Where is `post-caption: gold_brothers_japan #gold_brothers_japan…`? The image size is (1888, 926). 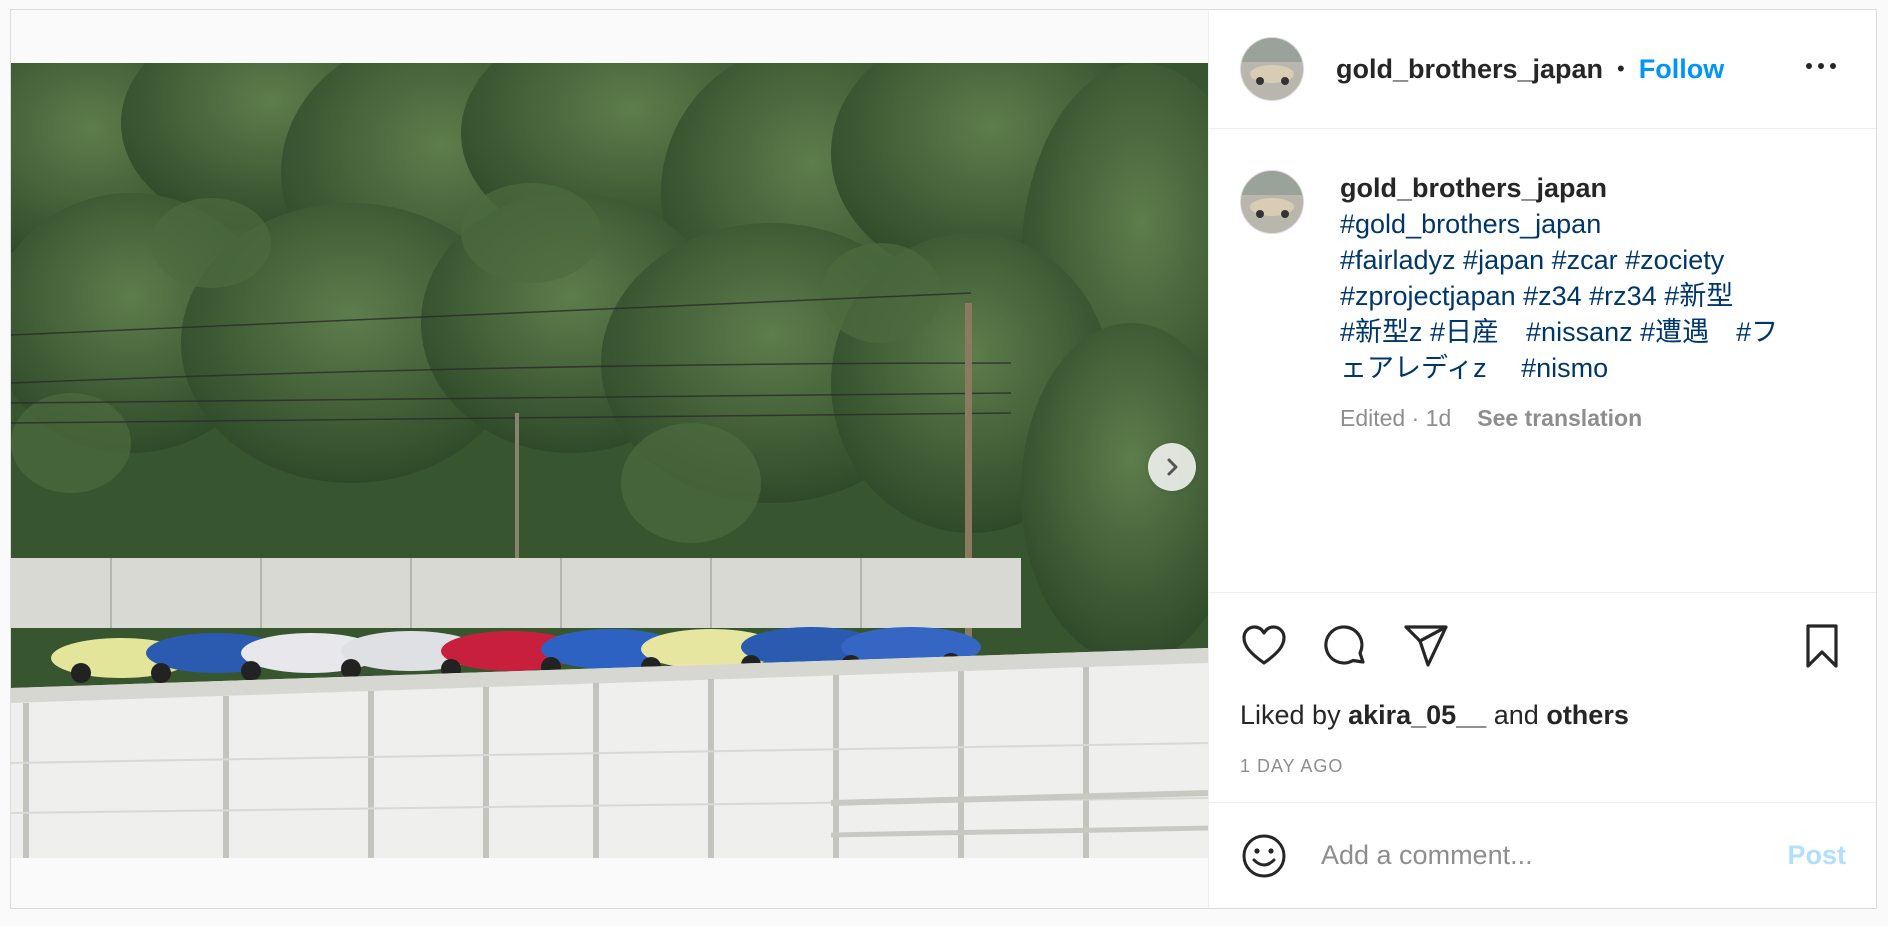
post-caption: gold_brothers_japan #gold_brothers_japan… is located at coordinates (1538, 303).